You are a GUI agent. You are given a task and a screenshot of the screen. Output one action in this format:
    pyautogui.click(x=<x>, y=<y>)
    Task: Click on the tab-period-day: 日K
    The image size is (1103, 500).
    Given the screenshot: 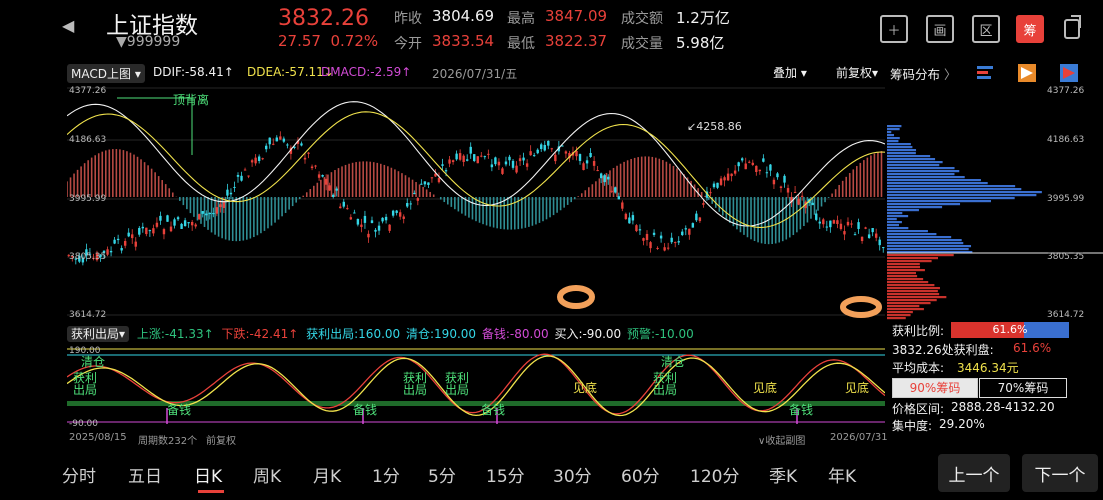 What is the action you would take?
    pyautogui.click(x=208, y=474)
    